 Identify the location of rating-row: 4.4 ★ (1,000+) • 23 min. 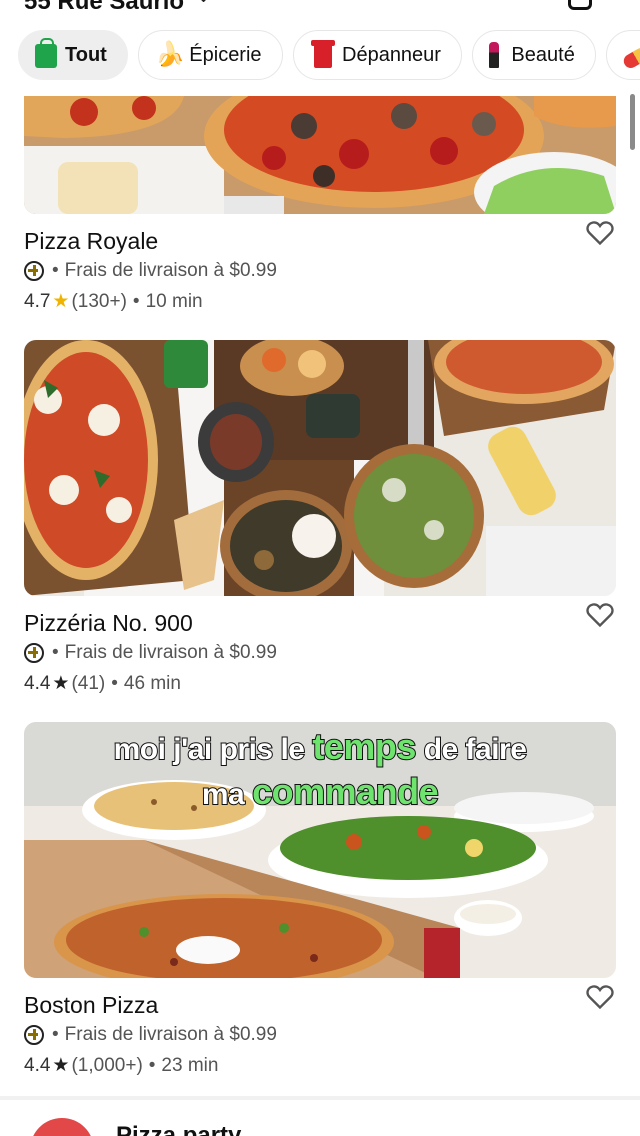
(121, 1065).